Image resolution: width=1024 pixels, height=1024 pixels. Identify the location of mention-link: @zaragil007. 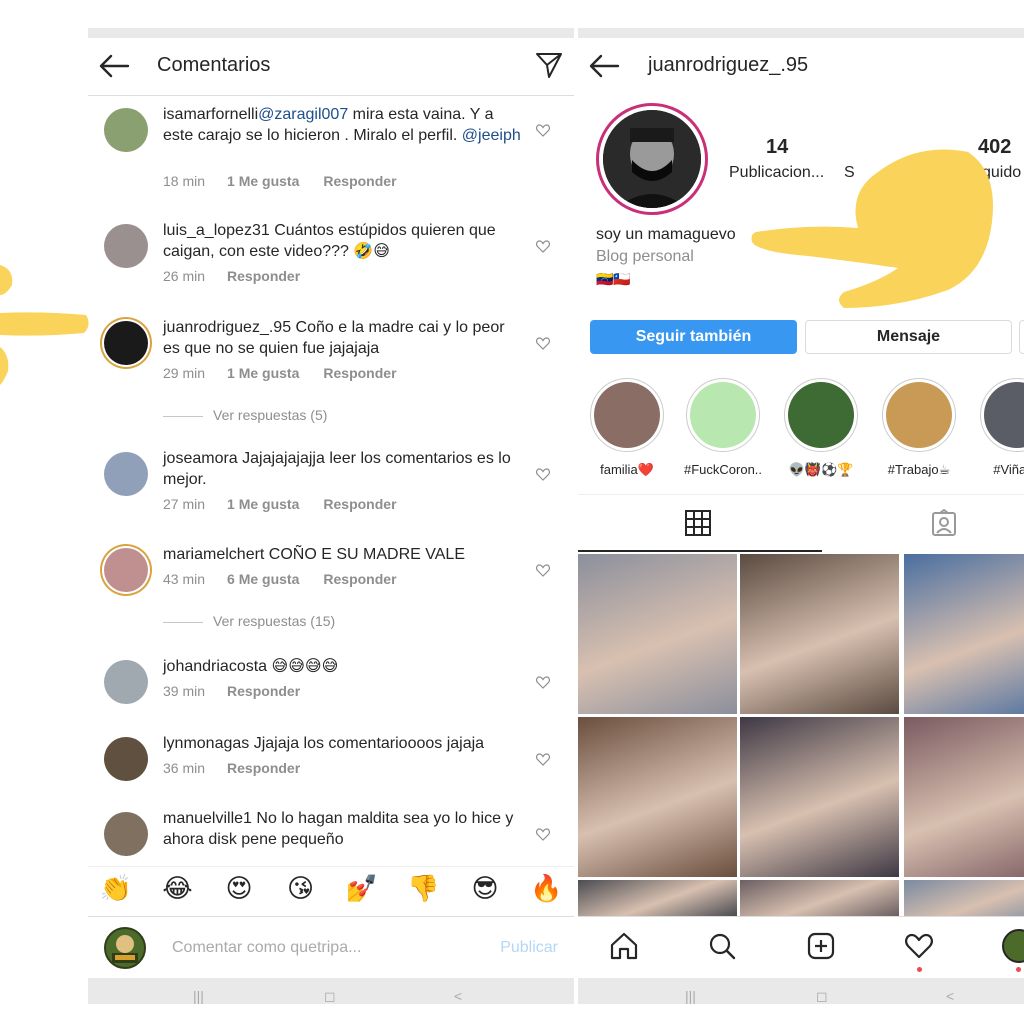
(303, 114).